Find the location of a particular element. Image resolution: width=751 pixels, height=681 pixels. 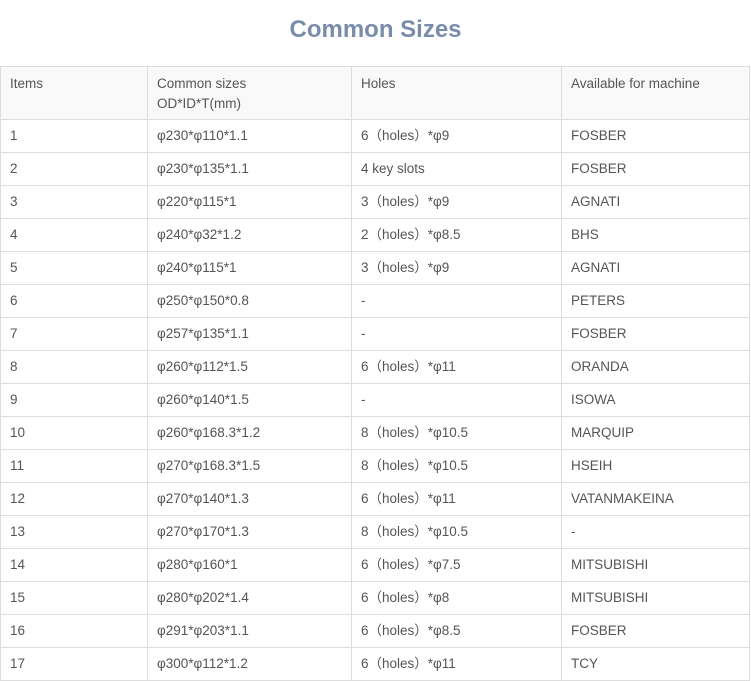

page-title: Common Sizes is located at coordinates (375, 29).